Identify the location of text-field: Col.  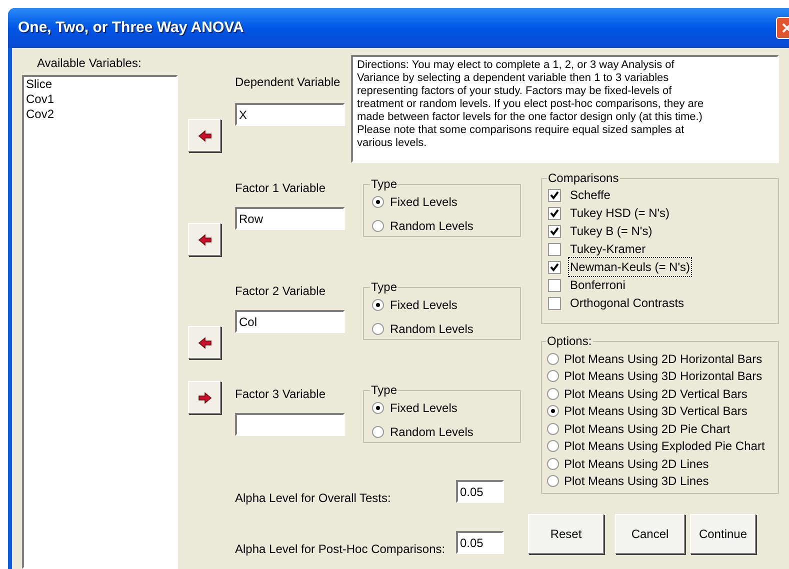
(290, 321).